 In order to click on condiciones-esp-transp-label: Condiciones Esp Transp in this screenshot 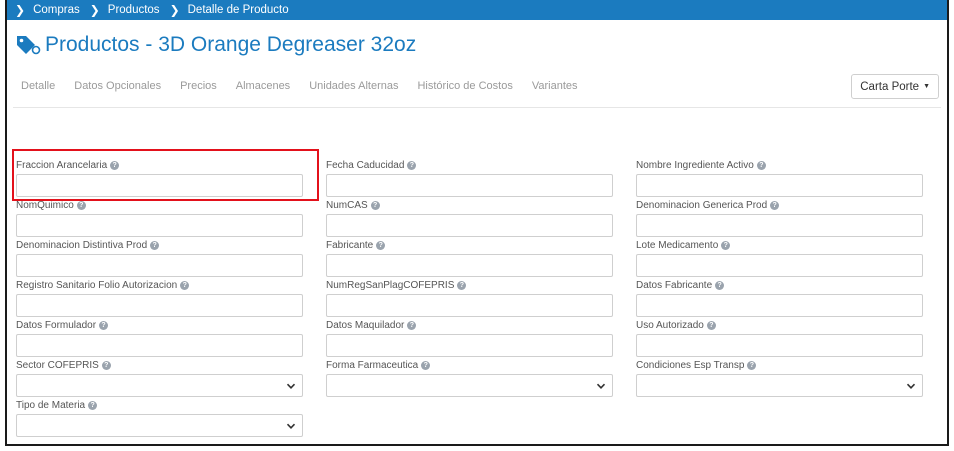, I will do `click(690, 365)`.